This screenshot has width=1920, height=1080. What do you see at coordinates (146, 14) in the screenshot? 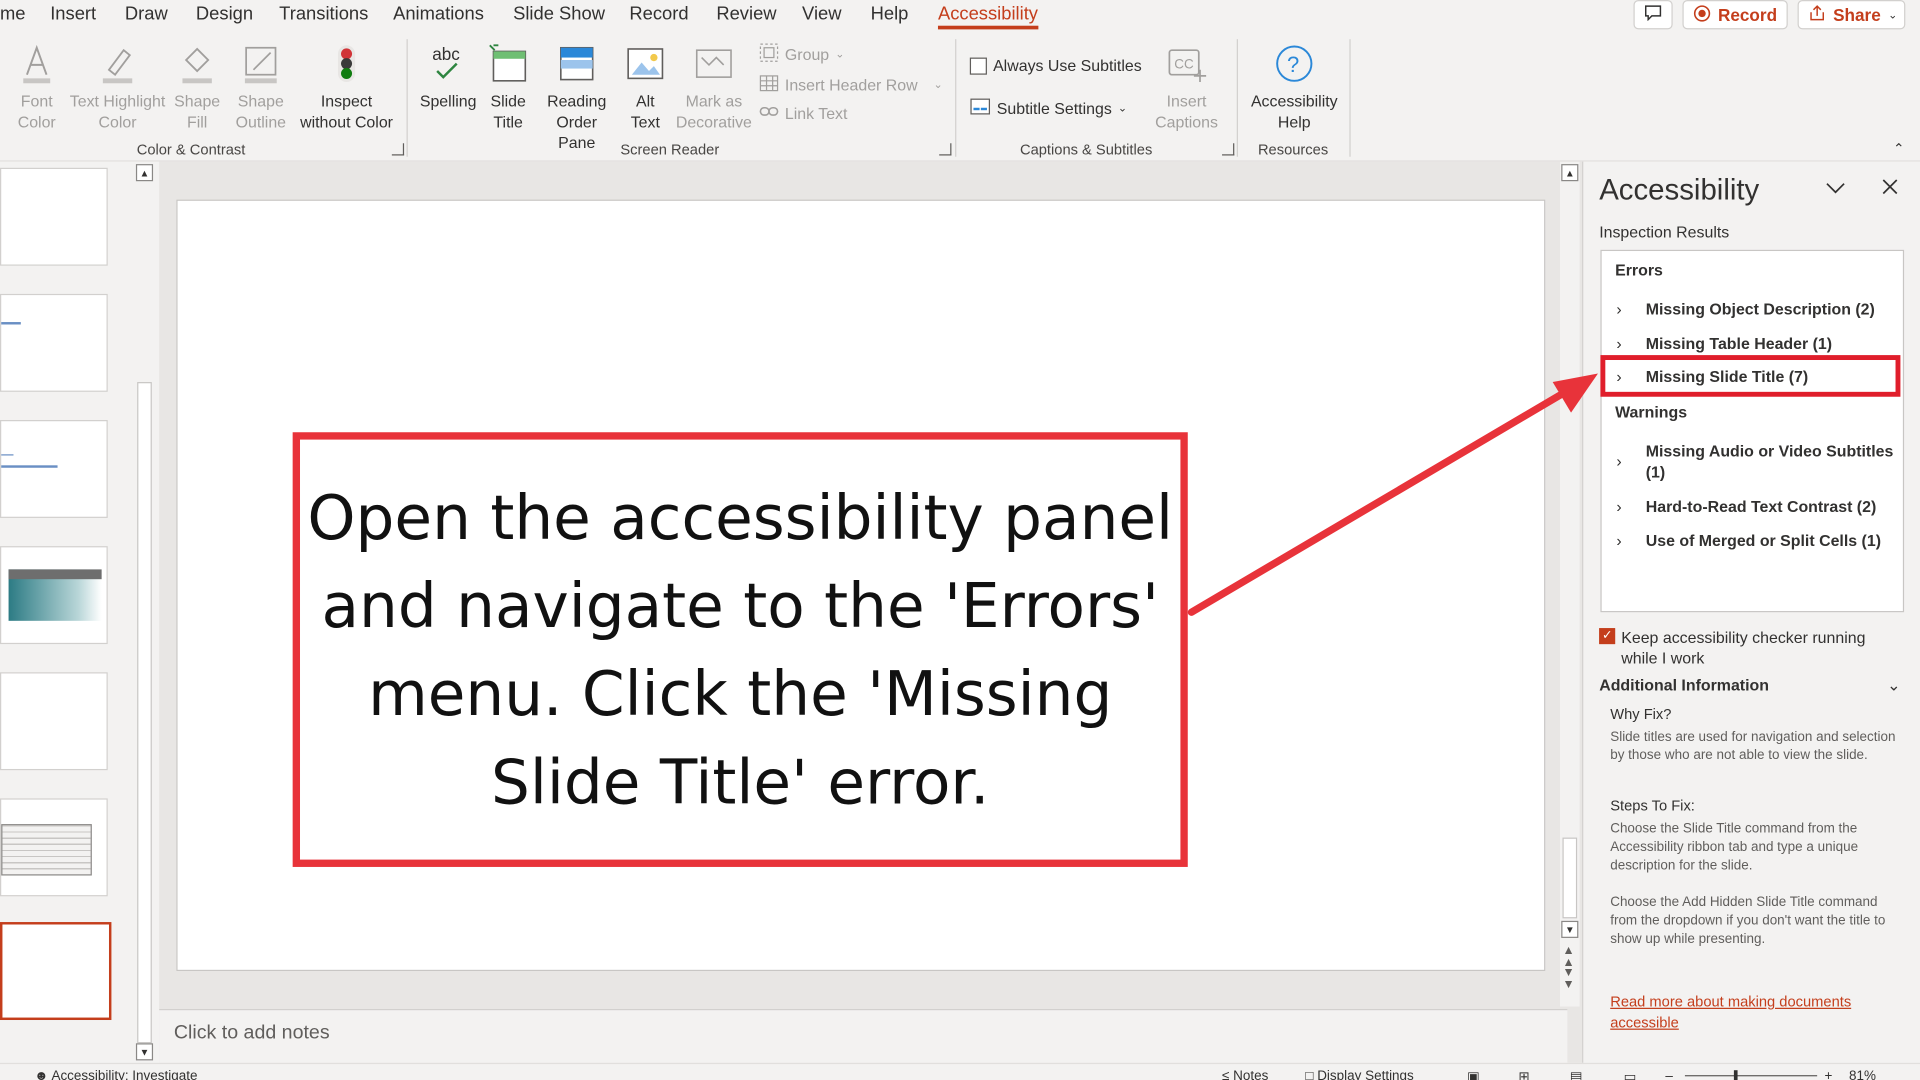
I see `tab-draw: Draw` at bounding box center [146, 14].